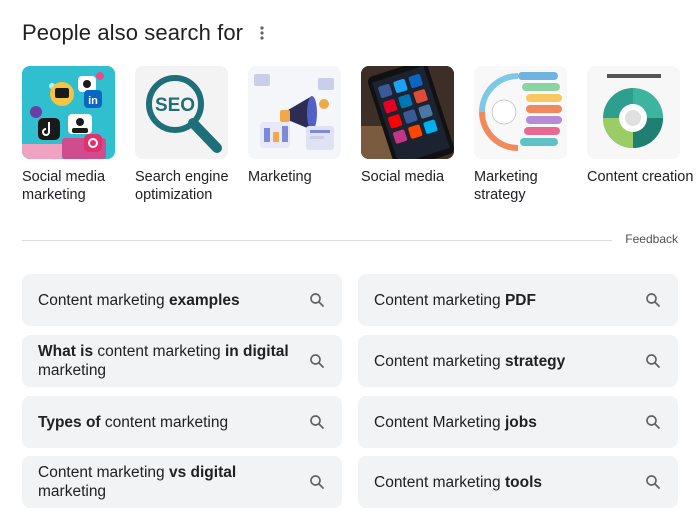  Describe the element at coordinates (68, 112) in the screenshot. I see `social-media-marketing-image: in` at that location.